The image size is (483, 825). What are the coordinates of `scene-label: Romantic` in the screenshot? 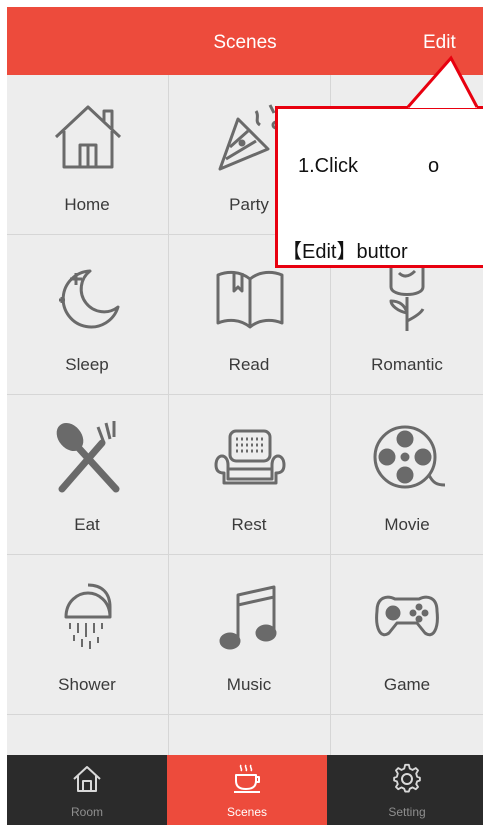 It's located at (407, 364).